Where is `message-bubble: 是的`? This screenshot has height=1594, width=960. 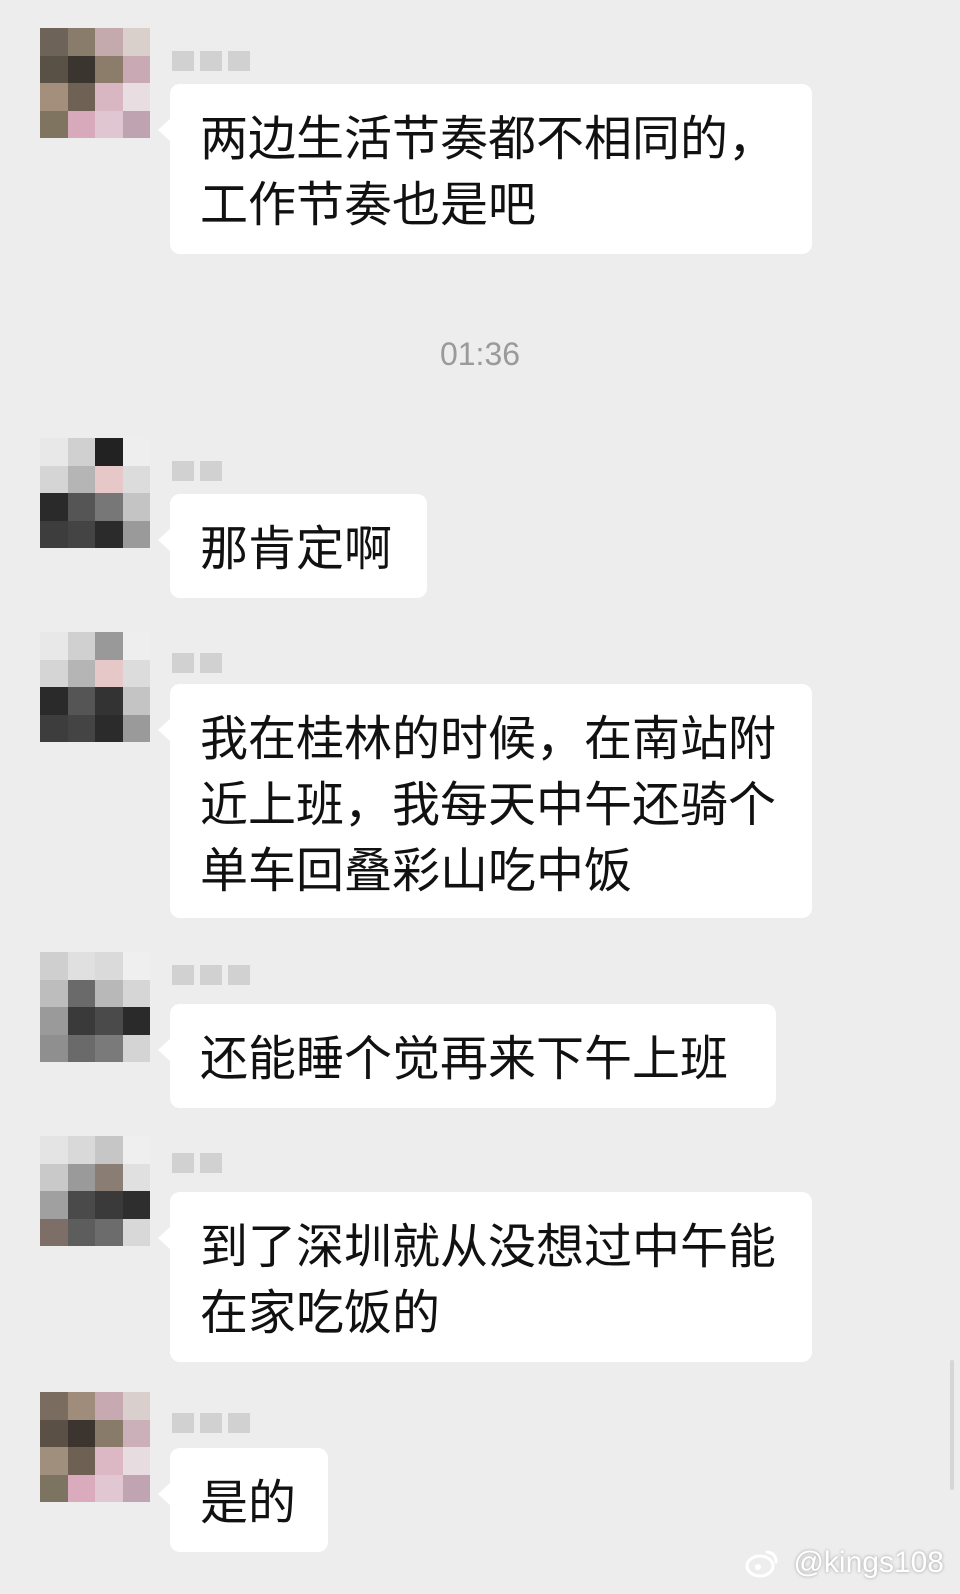
message-bubble: 是的 is located at coordinates (243, 1500).